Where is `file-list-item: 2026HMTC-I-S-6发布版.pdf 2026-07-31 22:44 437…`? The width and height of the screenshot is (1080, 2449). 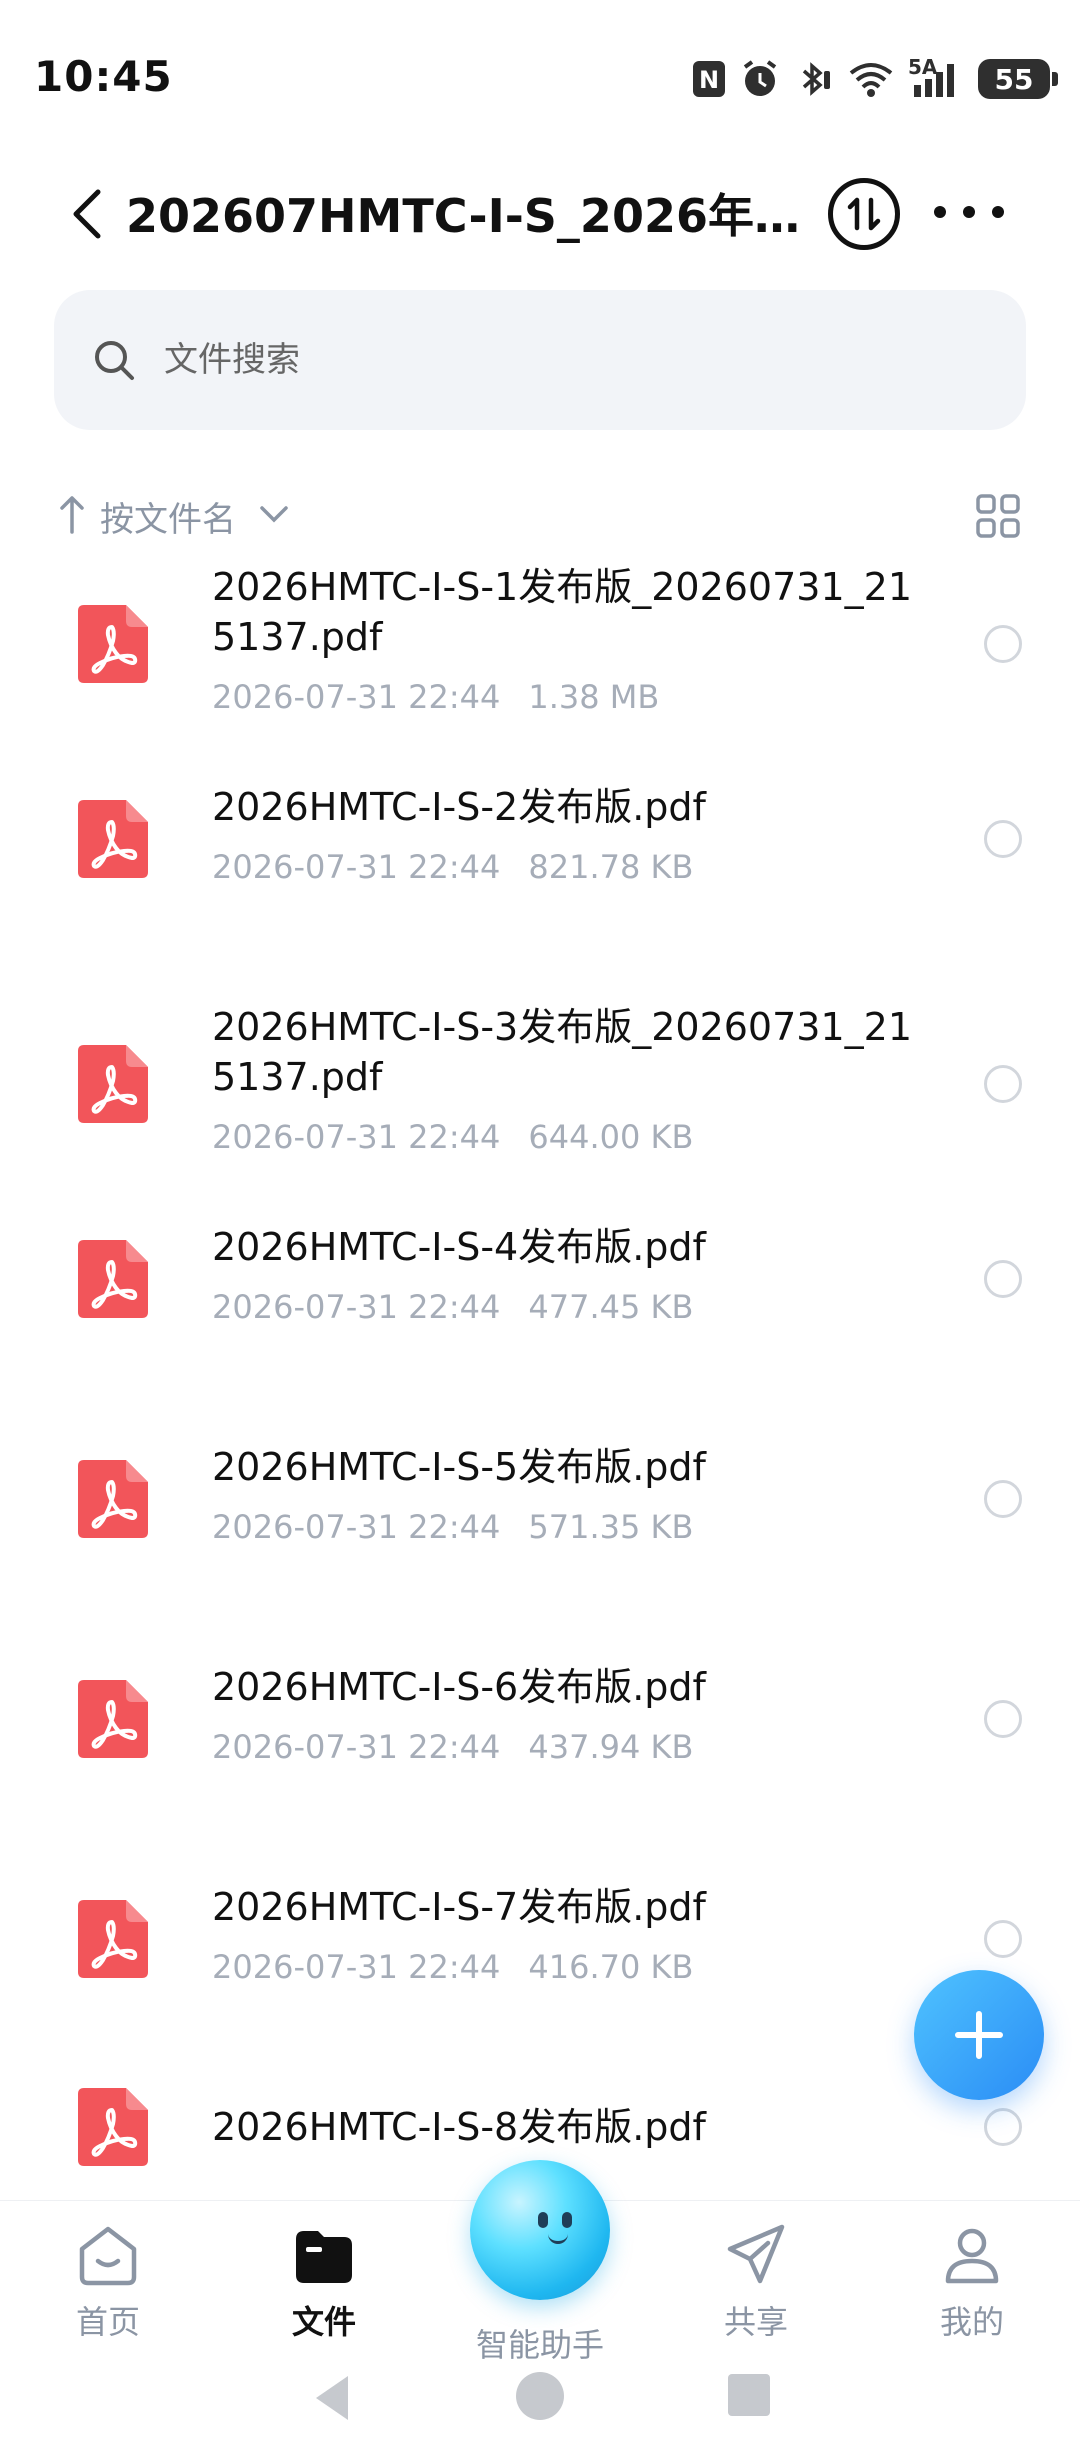
file-list-item: 2026HMTC-I-S-6发布版.pdf 2026-07-31 22:44 437… is located at coordinates (540, 1760).